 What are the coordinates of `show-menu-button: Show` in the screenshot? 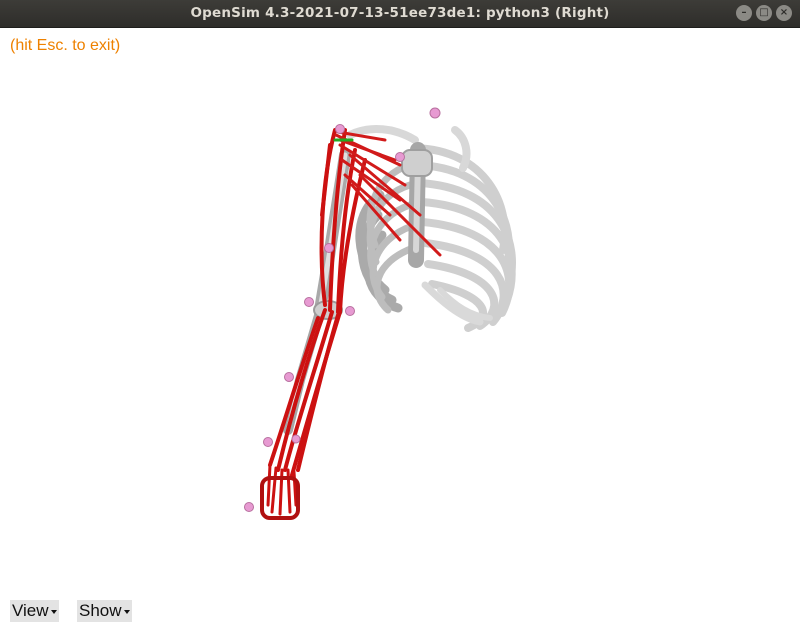 It's located at (104, 611).